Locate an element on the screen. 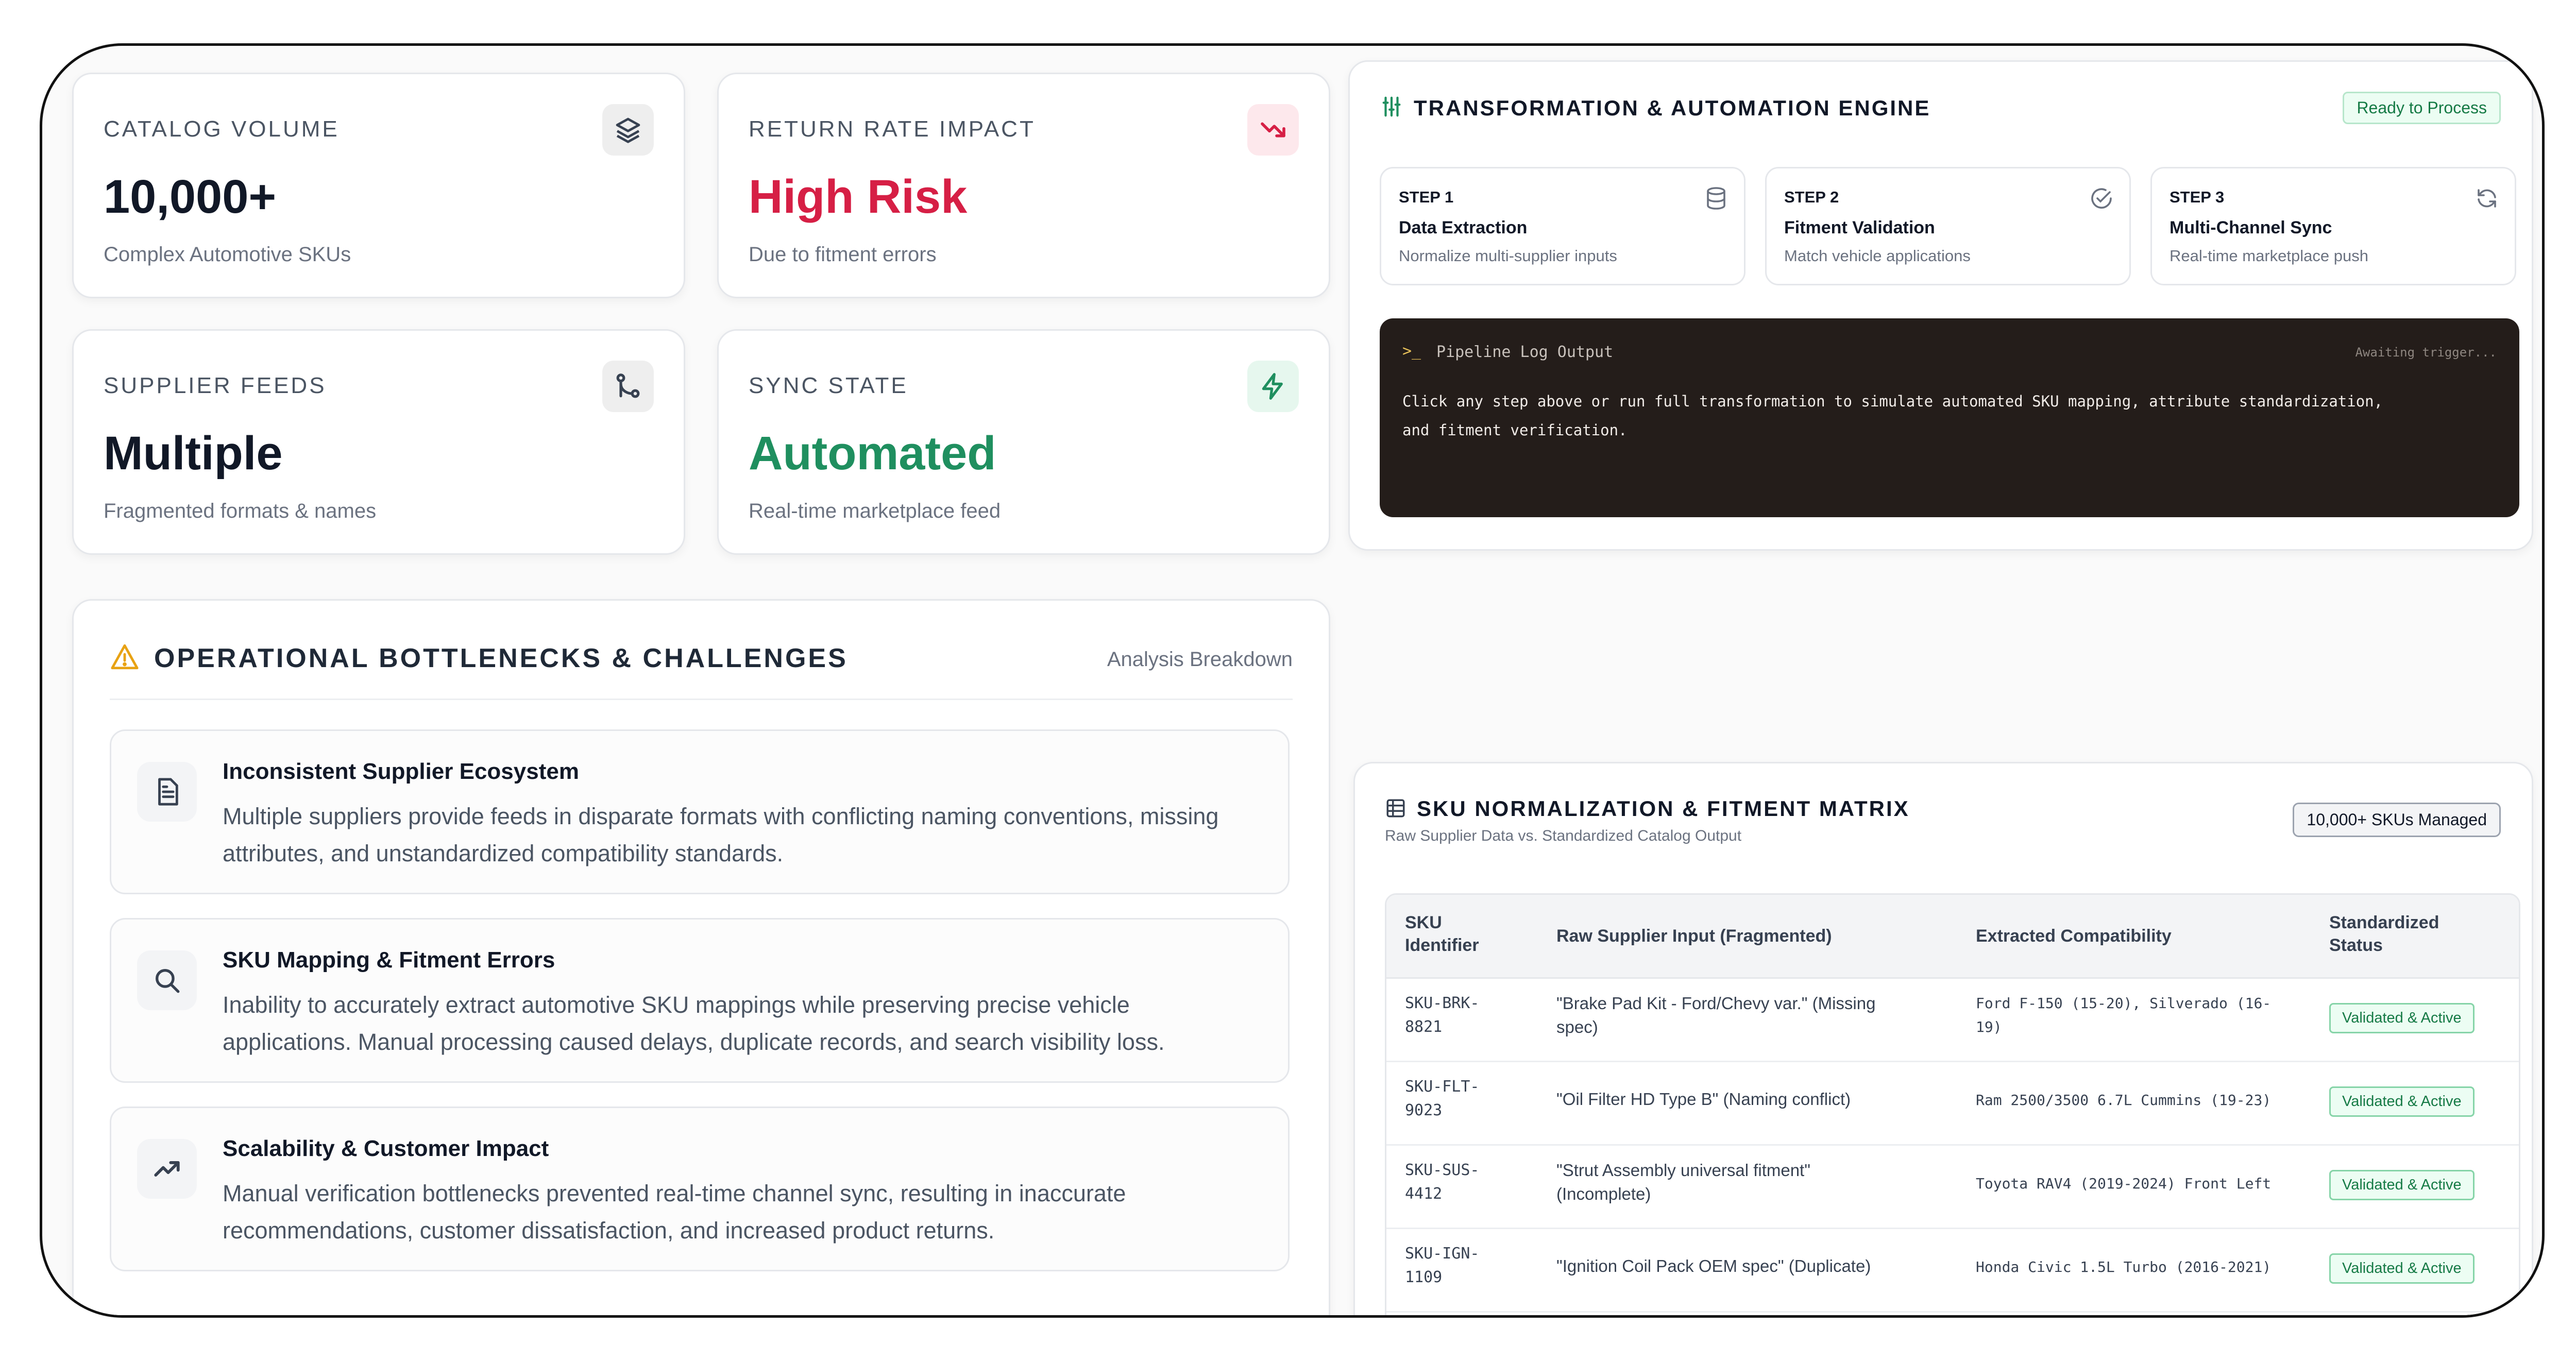 The image size is (2576, 1361). column-header-raw-input: Raw Supplier Input (Fragmented) is located at coordinates (1694, 936).